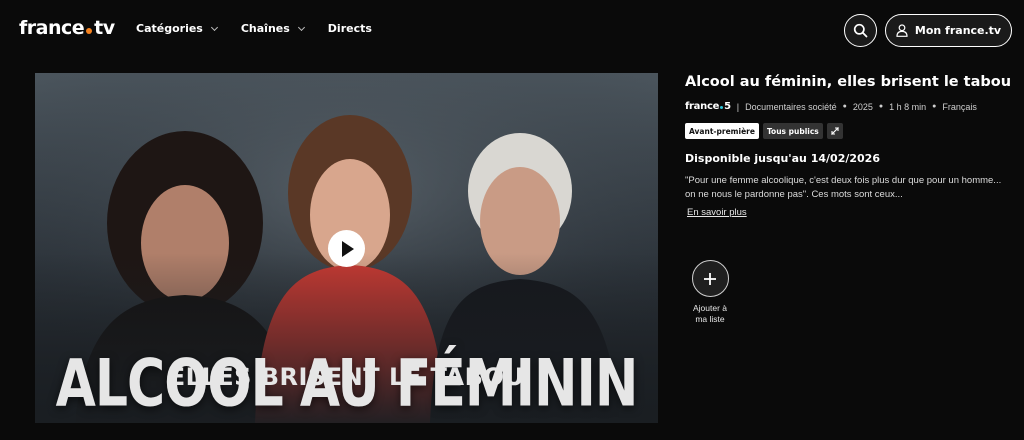  What do you see at coordinates (782, 158) in the screenshot?
I see `availability-date: Disponible jusqu'au 14/02/2026` at bounding box center [782, 158].